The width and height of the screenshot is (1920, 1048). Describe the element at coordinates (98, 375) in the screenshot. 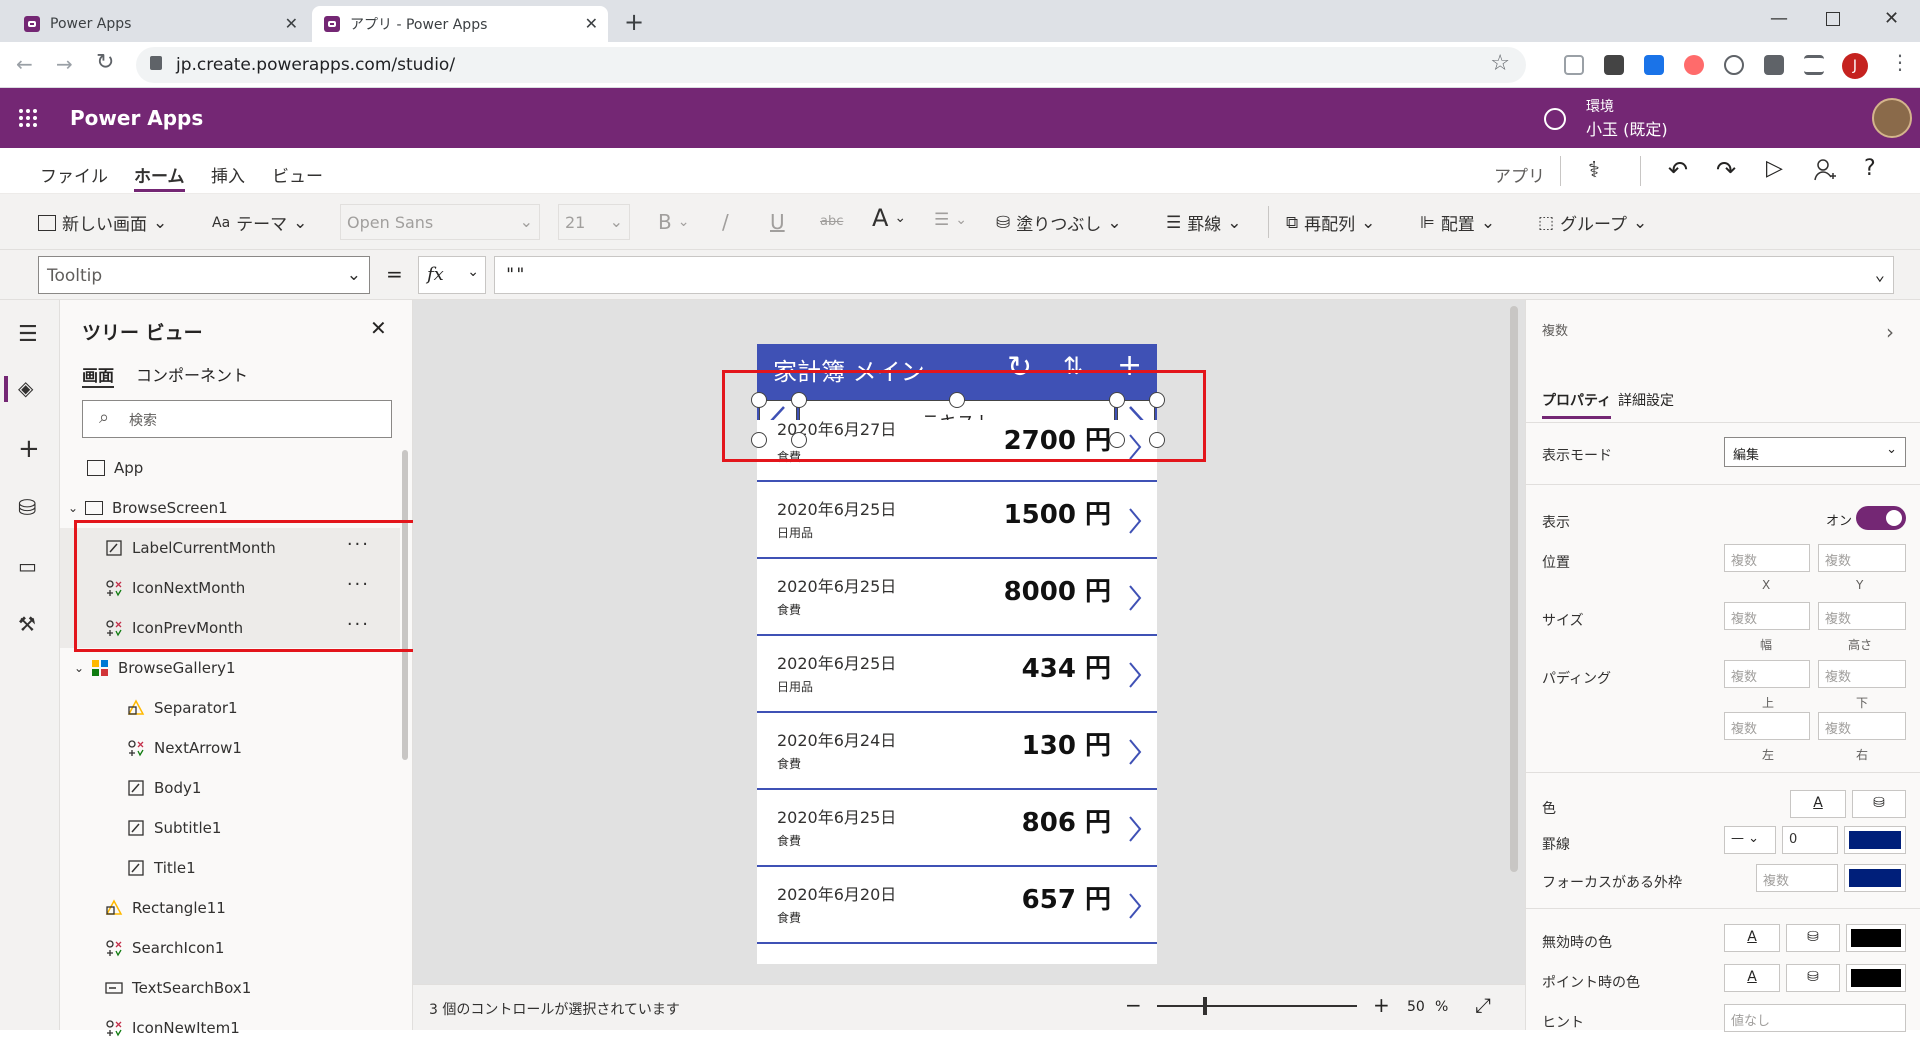

I see `tab-screens: 画面` at that location.